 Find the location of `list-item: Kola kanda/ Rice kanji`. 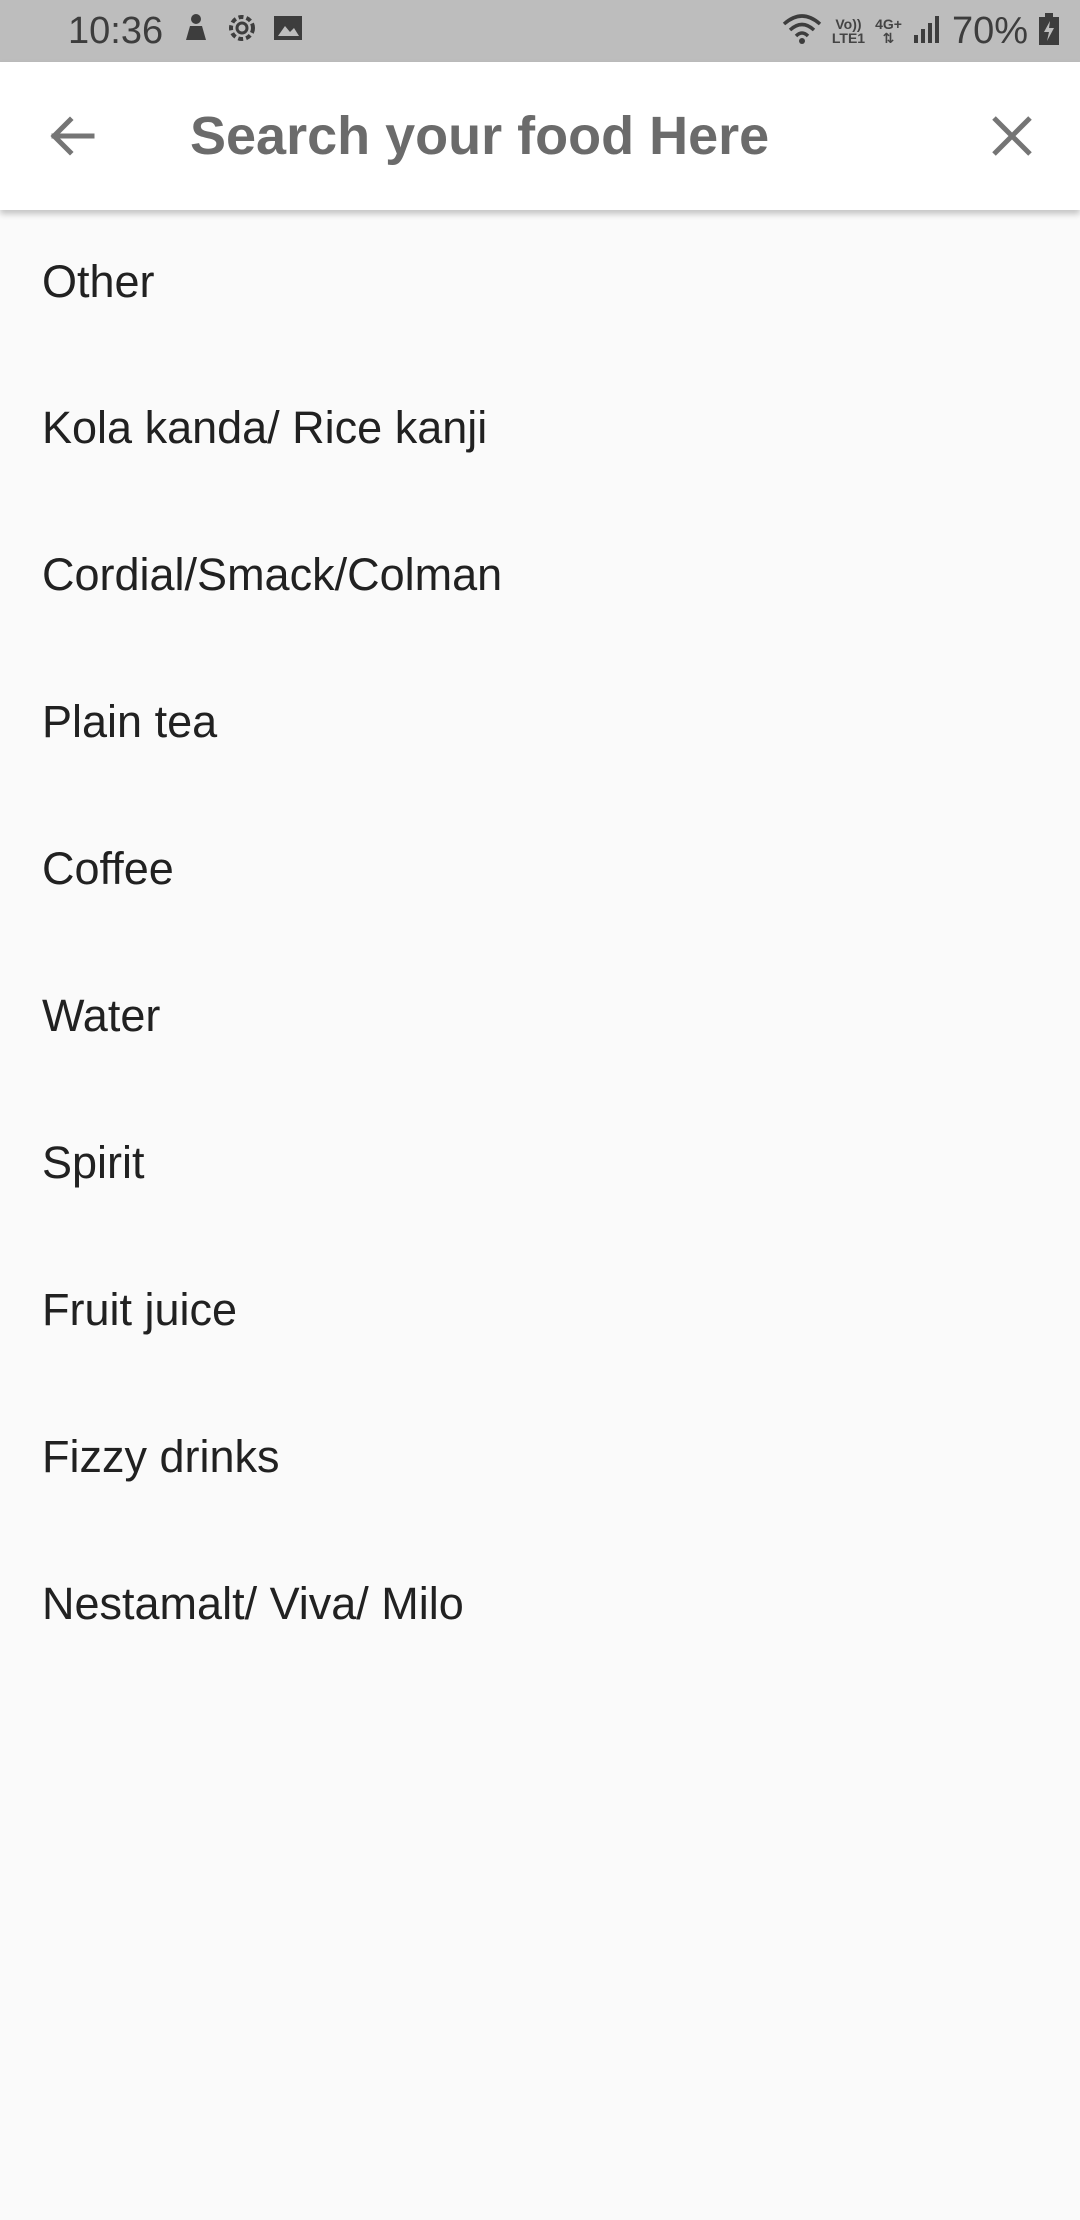

list-item: Kola kanda/ Rice kanji is located at coordinates (540, 427).